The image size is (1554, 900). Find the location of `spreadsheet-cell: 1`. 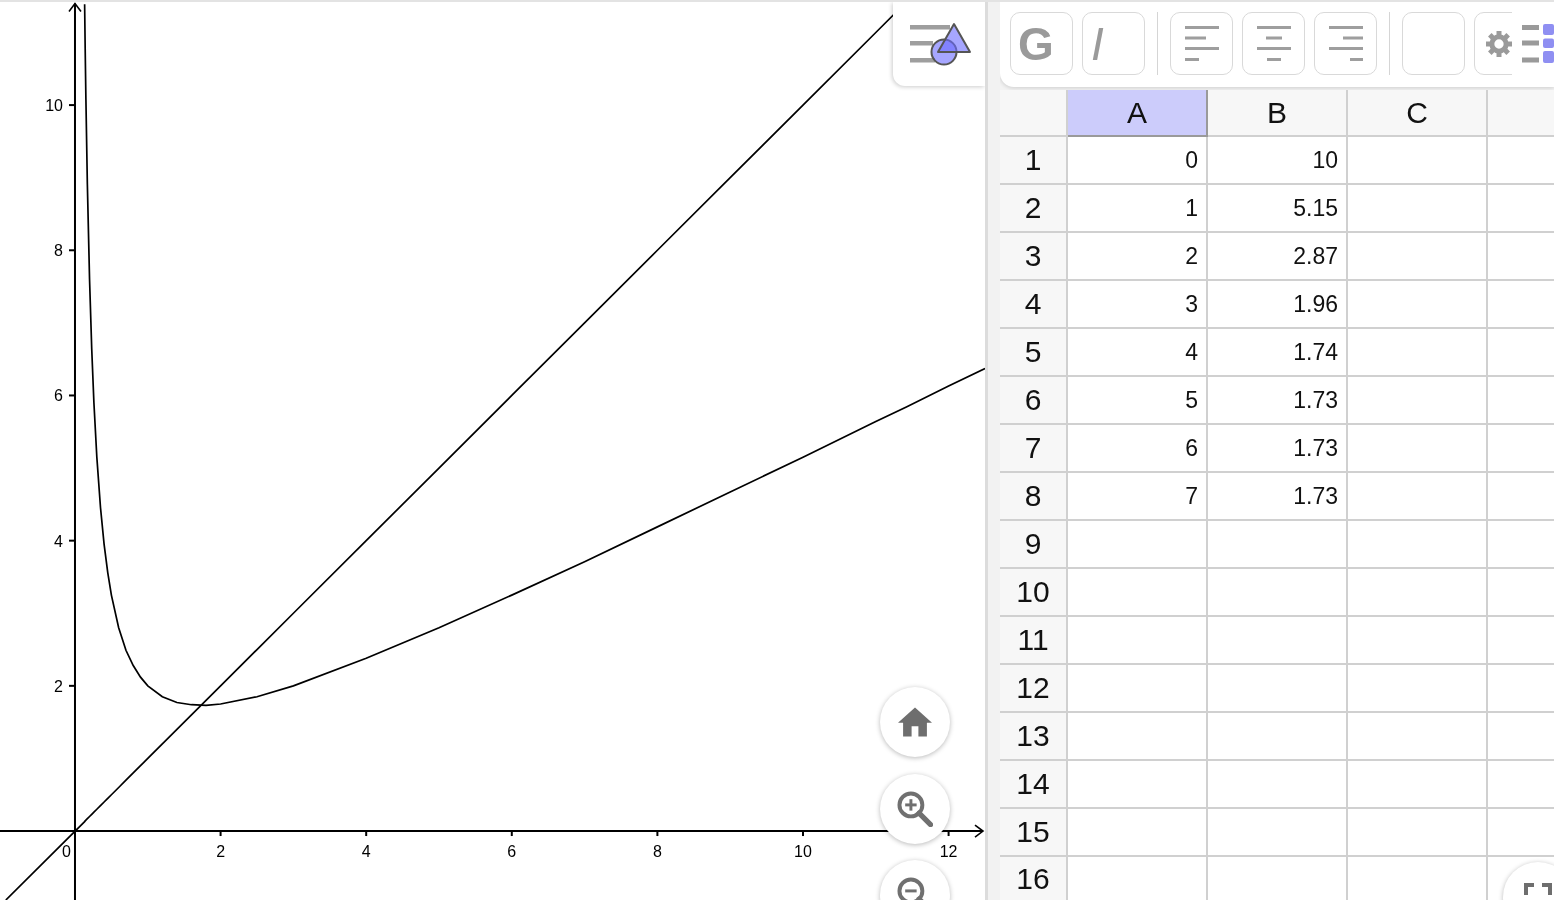

spreadsheet-cell: 1 is located at coordinates (1138, 209).